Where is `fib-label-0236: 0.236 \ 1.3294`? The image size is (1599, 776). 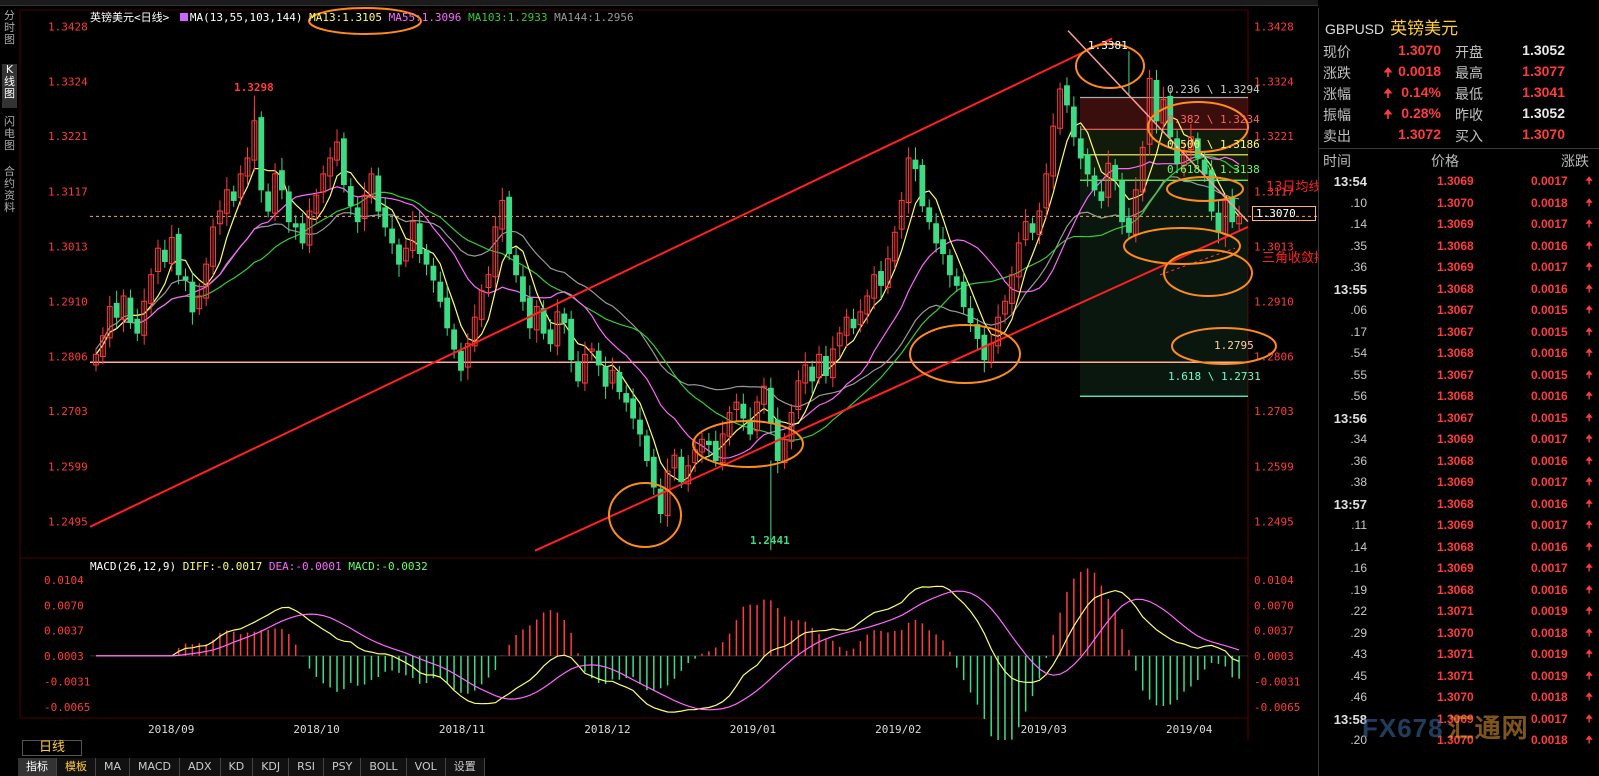 fib-label-0236: 0.236 \ 1.3294 is located at coordinates (1213, 89).